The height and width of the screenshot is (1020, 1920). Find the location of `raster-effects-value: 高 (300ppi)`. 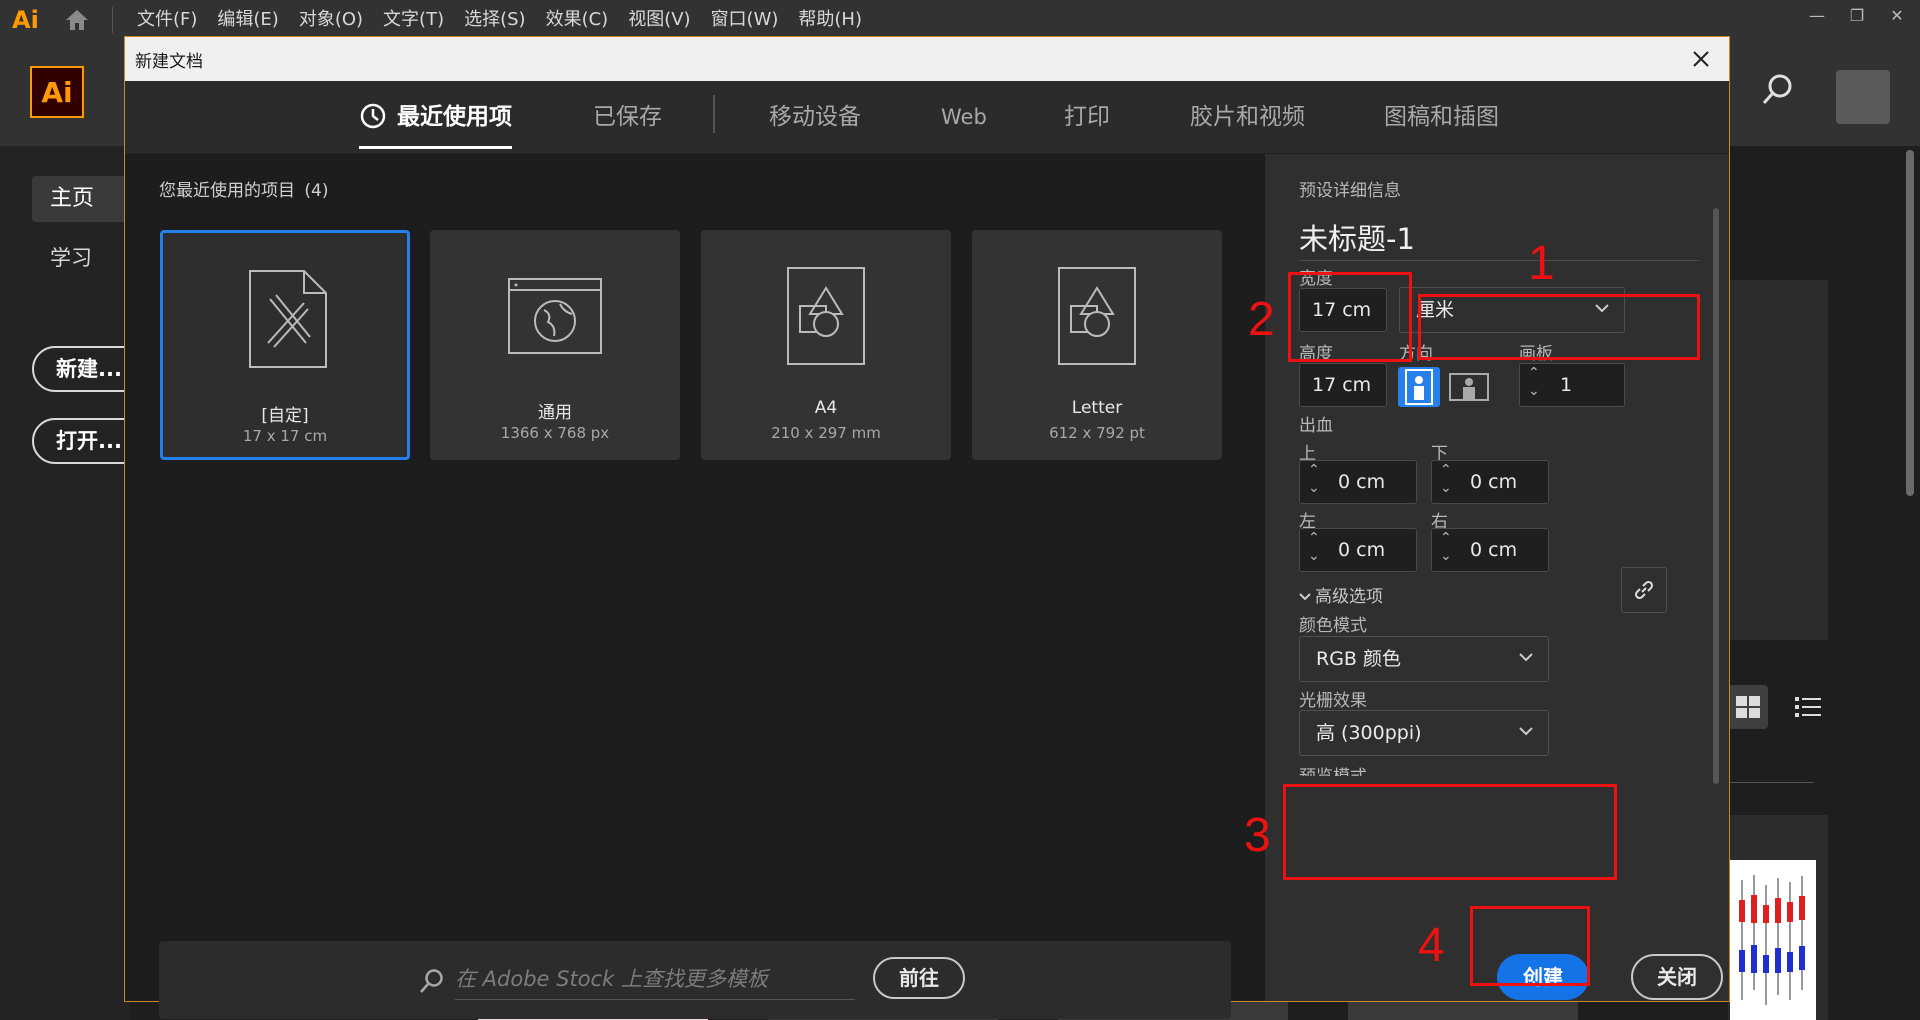

raster-effects-value: 高 (300ppi) is located at coordinates (1369, 733).